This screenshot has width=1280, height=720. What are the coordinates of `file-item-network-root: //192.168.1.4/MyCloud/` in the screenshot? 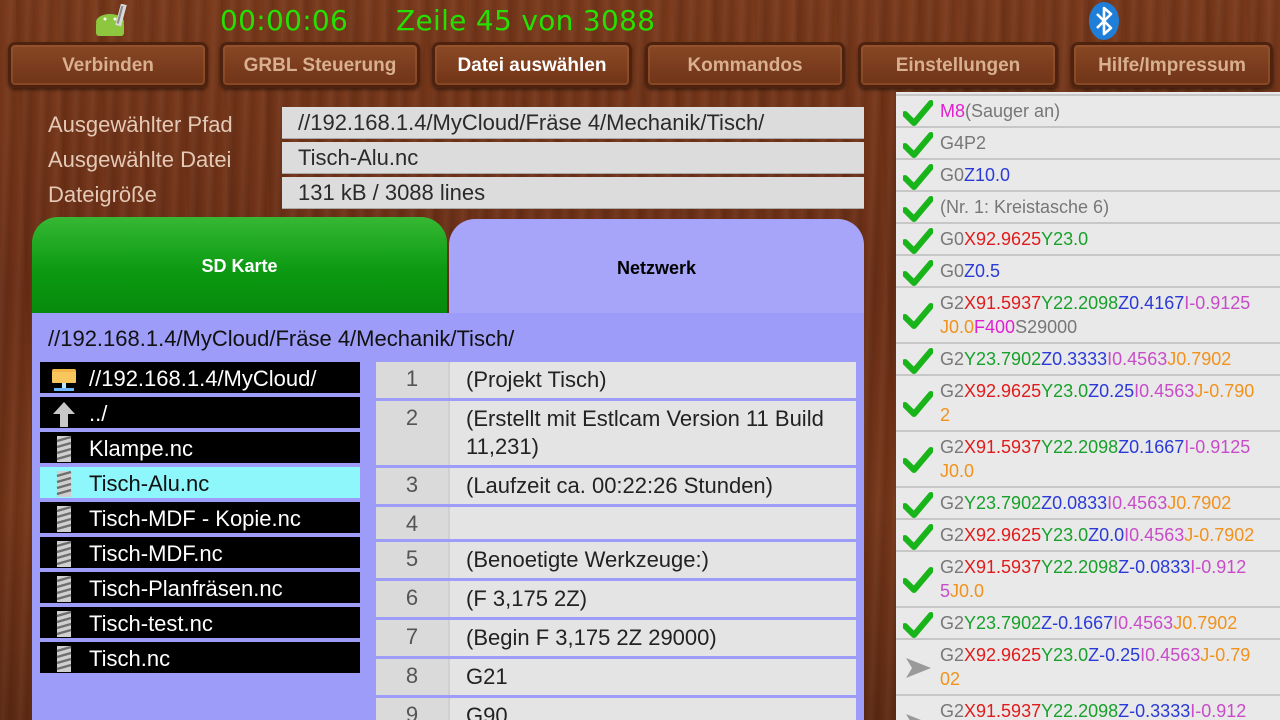 It's located at (200, 378).